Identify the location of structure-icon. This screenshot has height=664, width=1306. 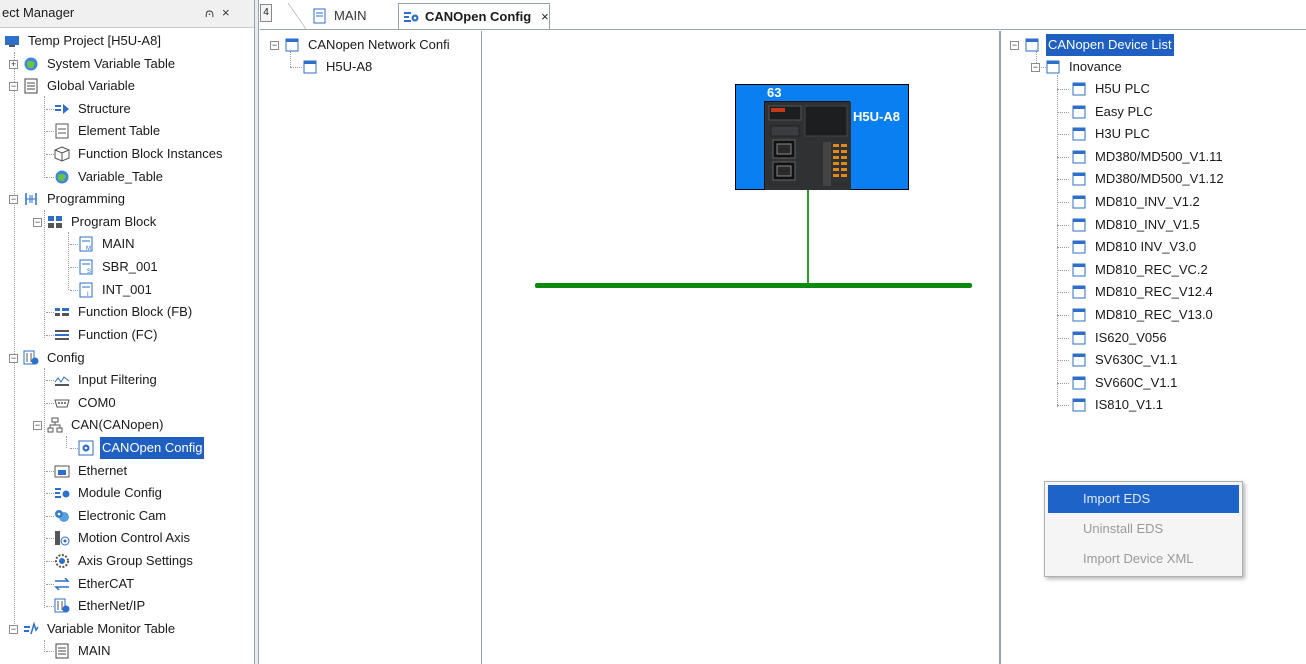
(62, 109).